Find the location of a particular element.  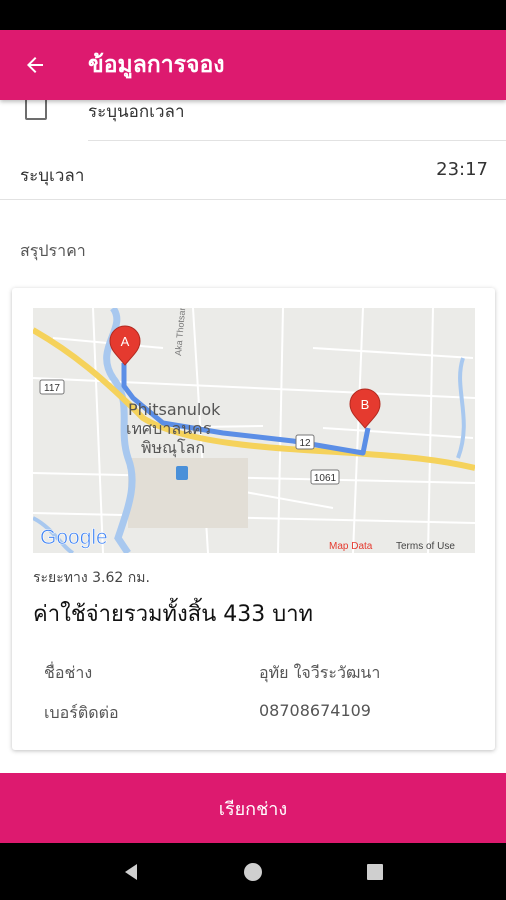

phone-label: เบอร์ติดต่อ is located at coordinates (81, 712).